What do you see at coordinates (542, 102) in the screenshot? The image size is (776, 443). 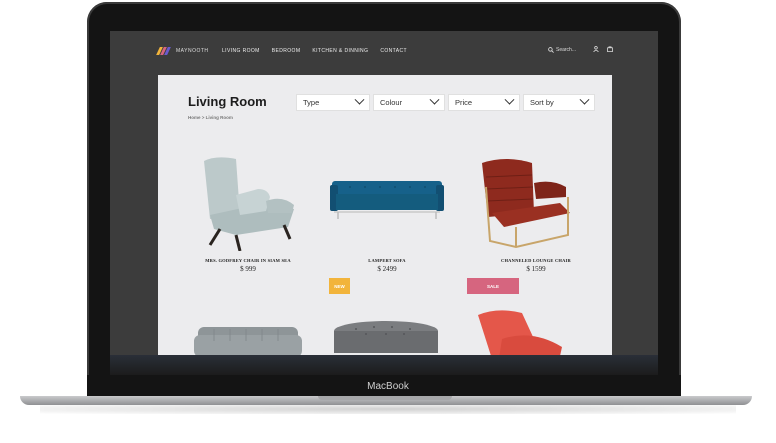 I see `filter-sort-label: Sort by` at bounding box center [542, 102].